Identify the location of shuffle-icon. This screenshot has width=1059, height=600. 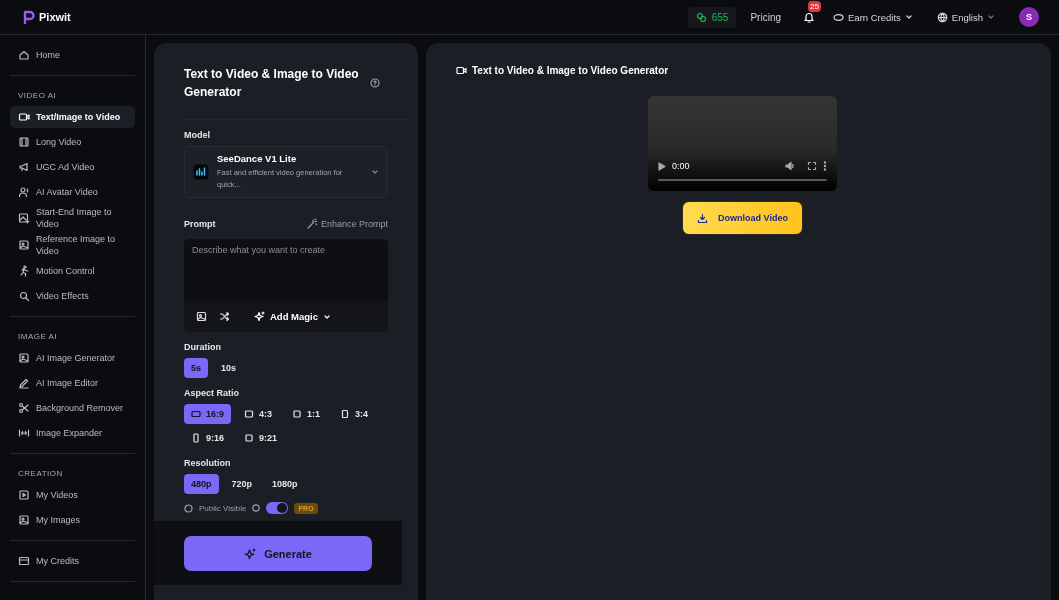
(224, 316).